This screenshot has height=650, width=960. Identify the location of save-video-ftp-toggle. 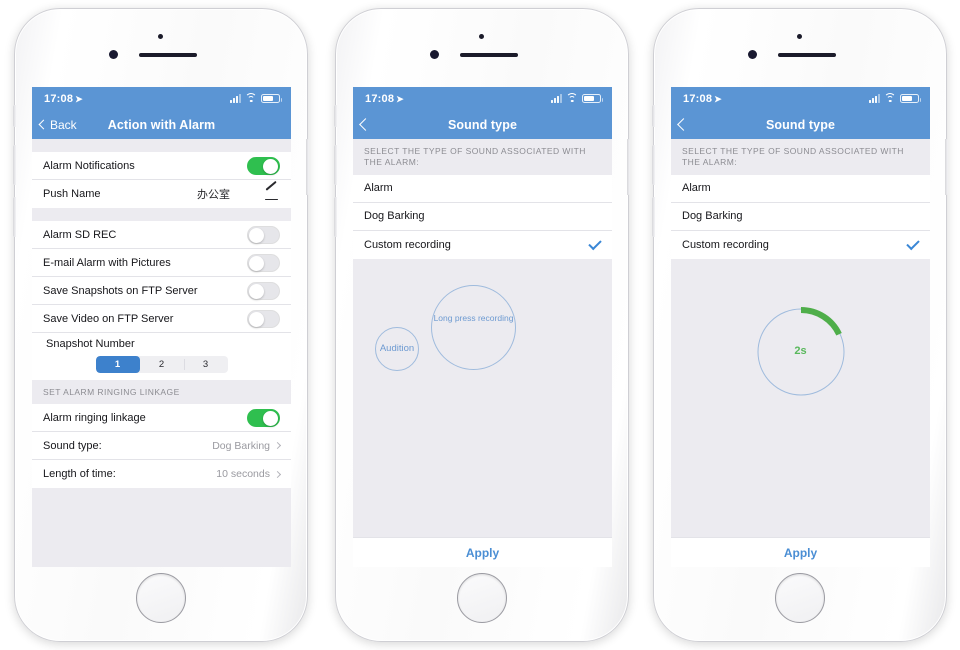
(263, 318).